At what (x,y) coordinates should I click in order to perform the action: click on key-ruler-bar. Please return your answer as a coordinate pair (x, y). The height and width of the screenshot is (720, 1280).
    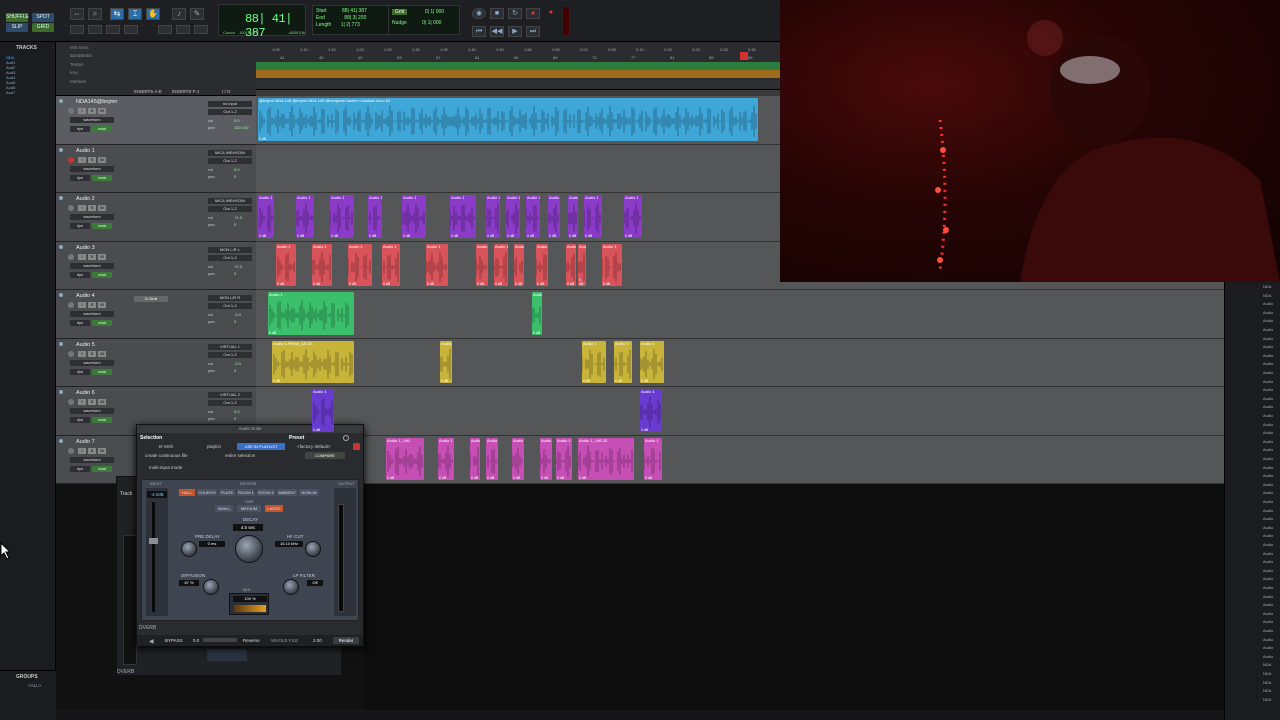
    Looking at the image, I should click on (518, 74).